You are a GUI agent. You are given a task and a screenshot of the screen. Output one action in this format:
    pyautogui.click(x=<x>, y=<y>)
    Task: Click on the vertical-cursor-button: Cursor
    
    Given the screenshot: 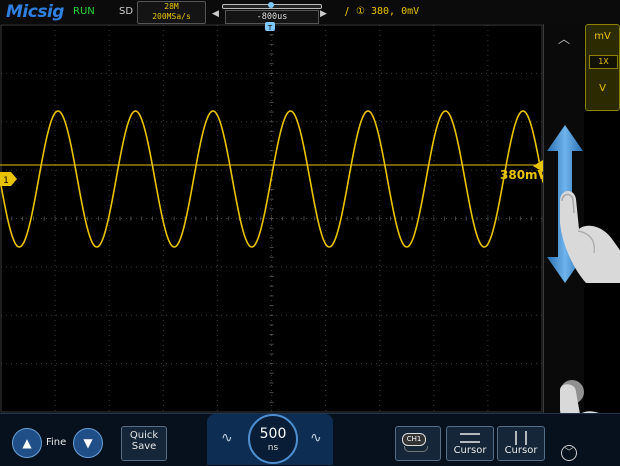 What is the action you would take?
    pyautogui.click(x=521, y=443)
    